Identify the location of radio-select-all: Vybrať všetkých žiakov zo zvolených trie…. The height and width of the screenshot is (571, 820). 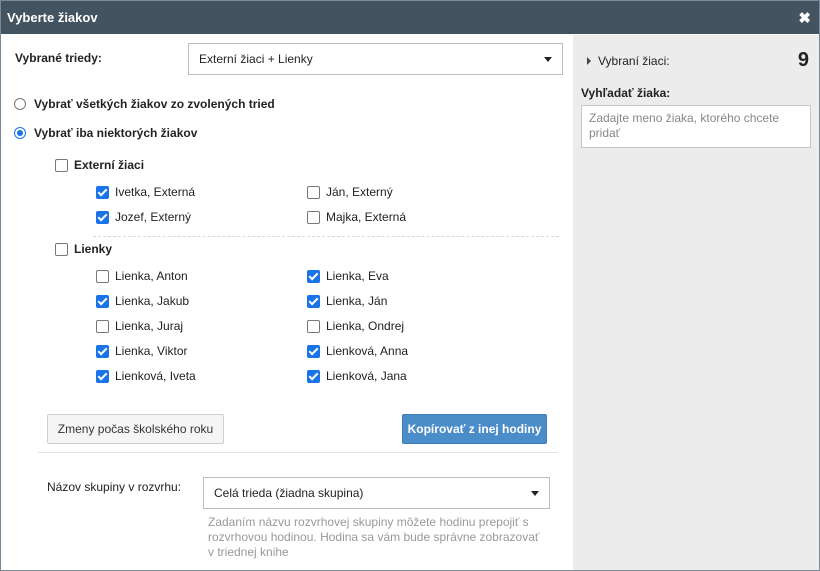
(144, 104).